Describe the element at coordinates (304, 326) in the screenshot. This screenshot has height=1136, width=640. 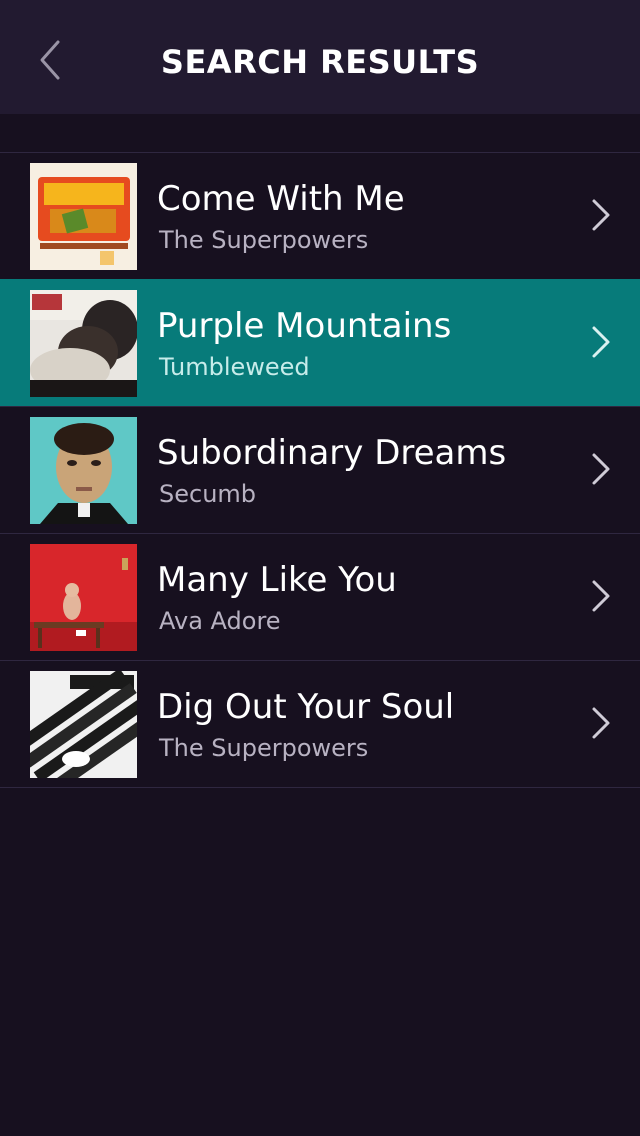
I see `song-title: Purple Mountains` at that location.